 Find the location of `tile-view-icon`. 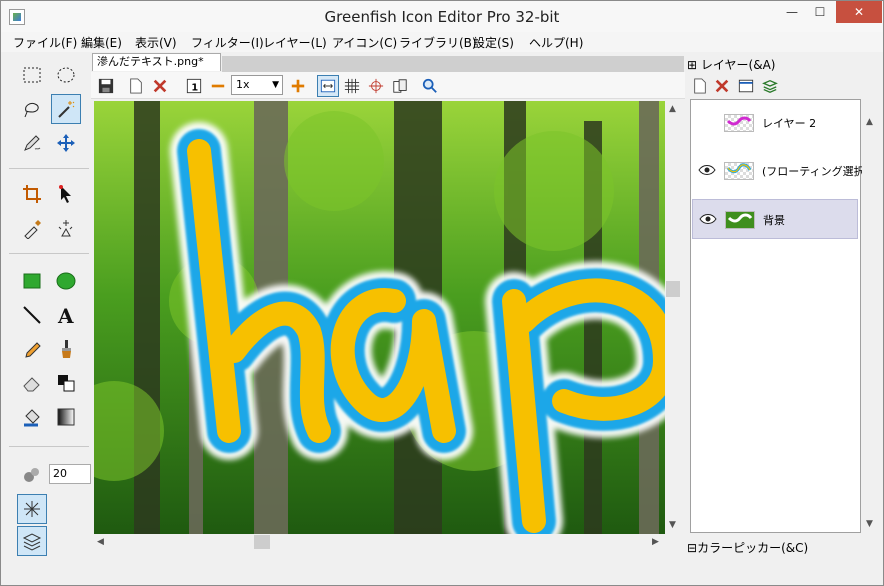

tile-view-icon is located at coordinates (400, 86).